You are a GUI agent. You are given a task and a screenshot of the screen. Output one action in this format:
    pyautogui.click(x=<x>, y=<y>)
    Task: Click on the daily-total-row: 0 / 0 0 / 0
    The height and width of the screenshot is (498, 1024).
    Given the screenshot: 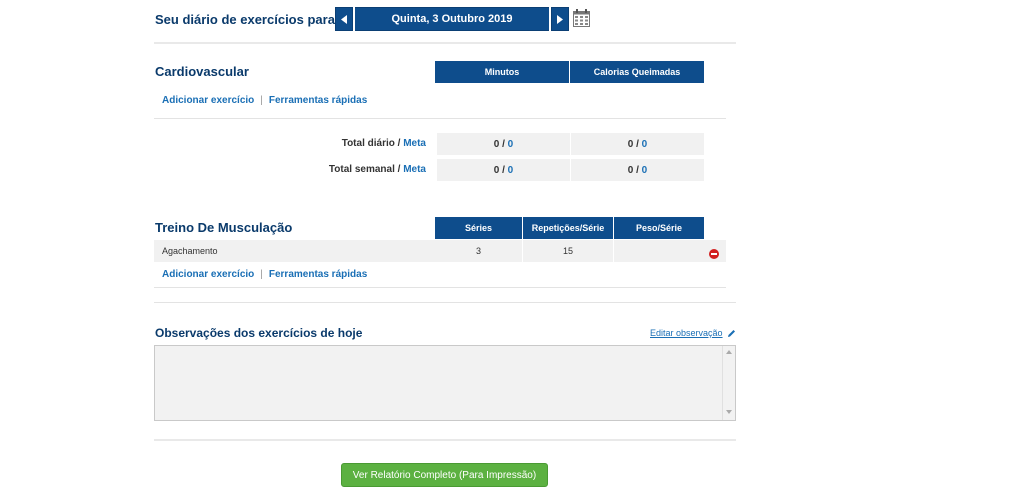 What is the action you would take?
    pyautogui.click(x=570, y=144)
    